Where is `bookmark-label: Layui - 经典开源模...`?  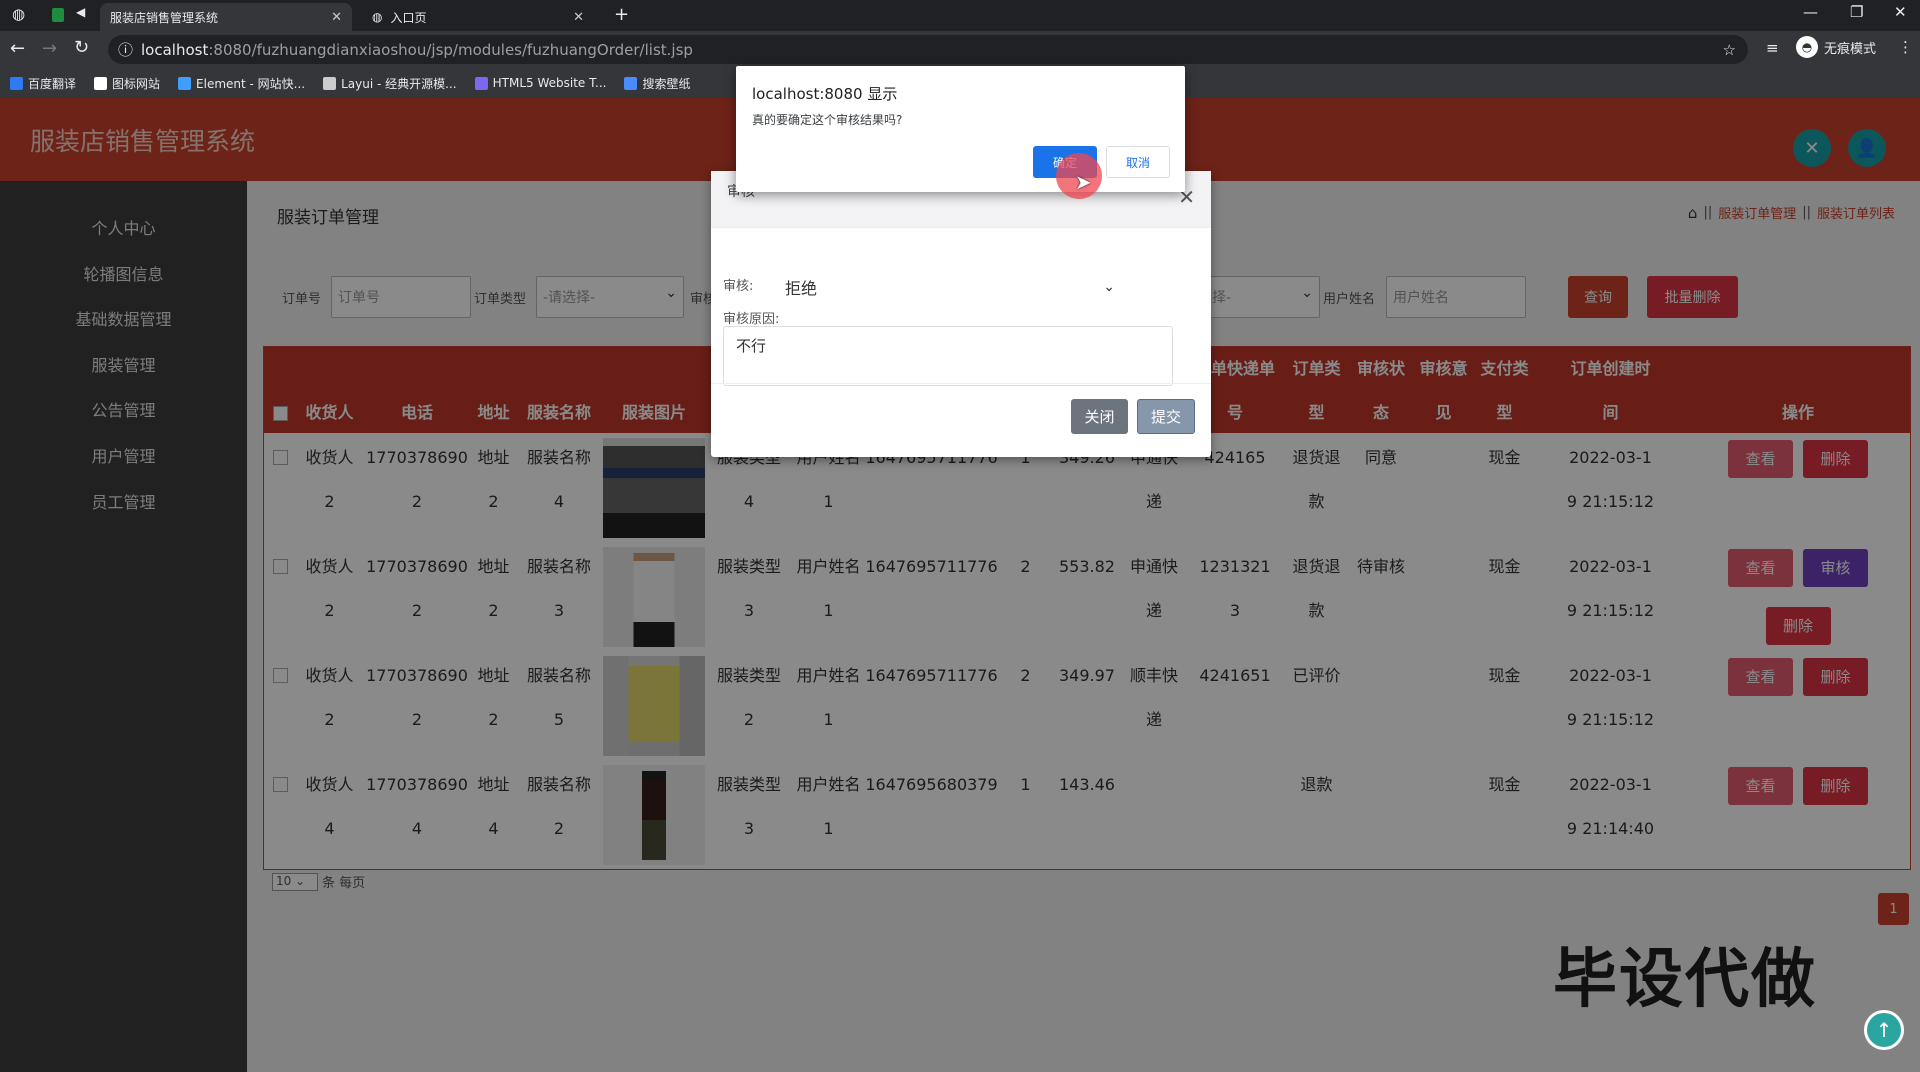 bookmark-label: Layui - 经典开源模... is located at coordinates (399, 83).